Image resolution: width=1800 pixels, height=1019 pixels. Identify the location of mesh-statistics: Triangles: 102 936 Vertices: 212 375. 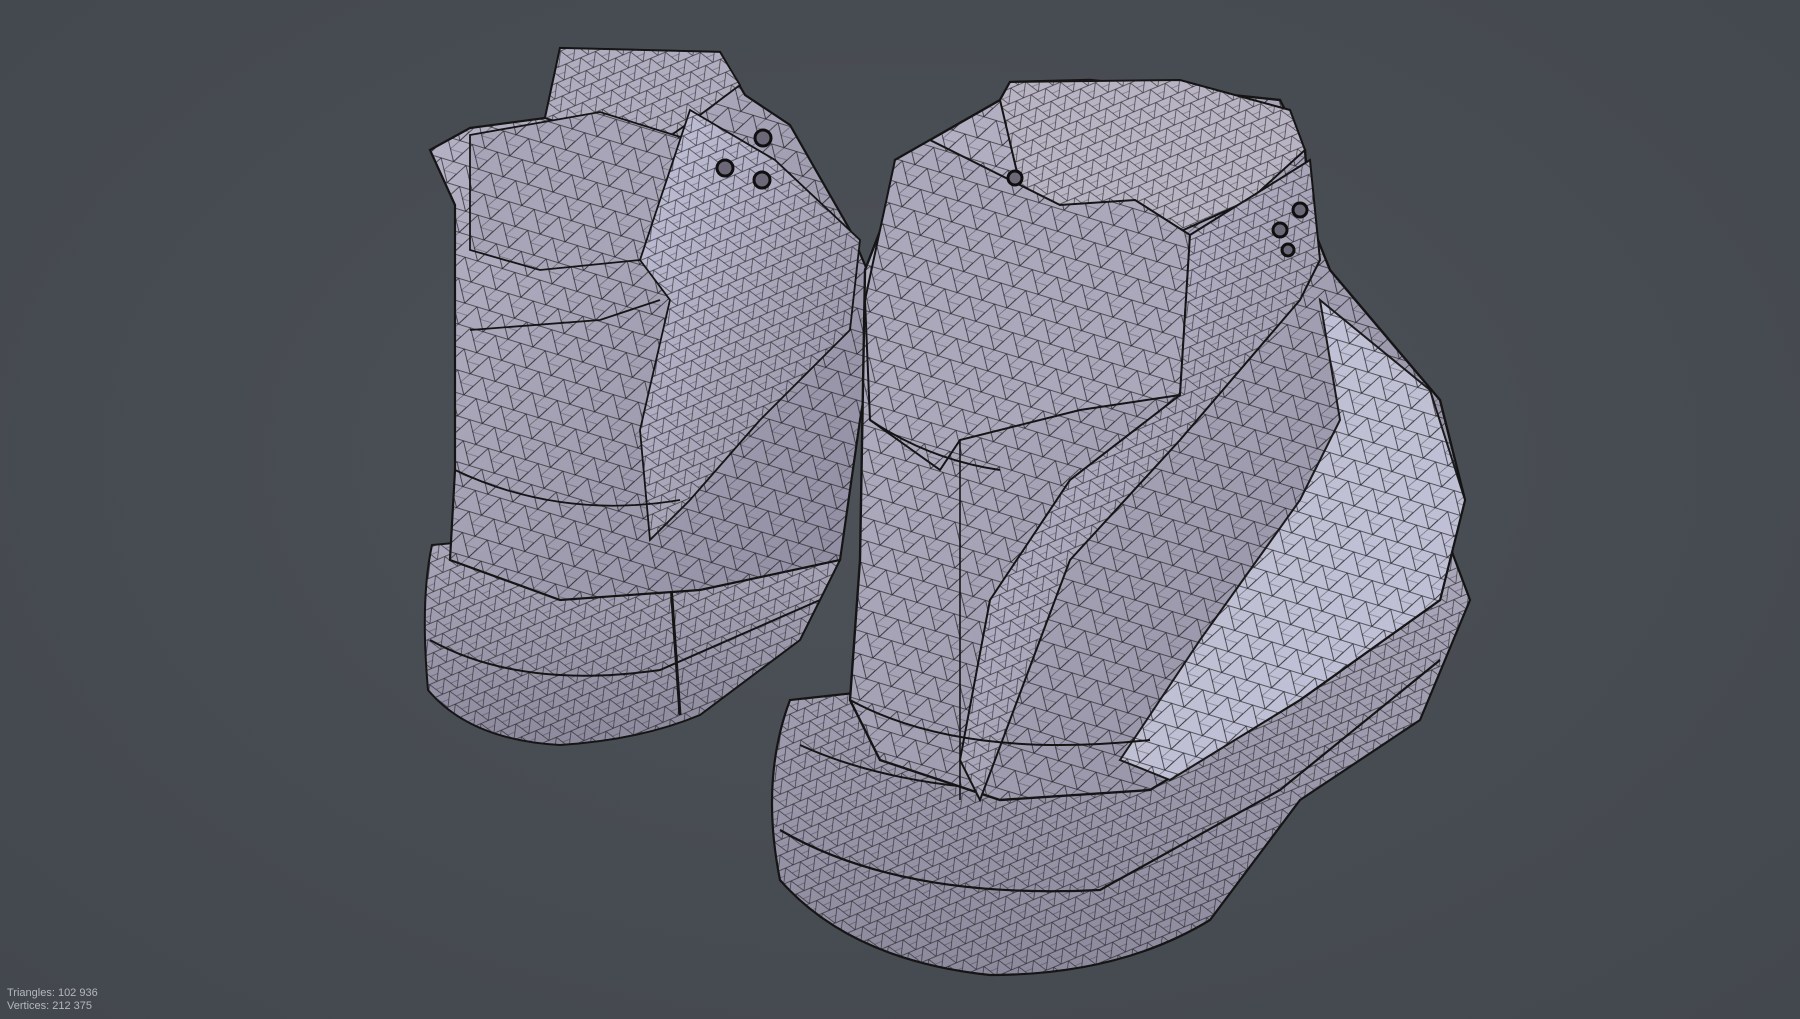
(52, 1000).